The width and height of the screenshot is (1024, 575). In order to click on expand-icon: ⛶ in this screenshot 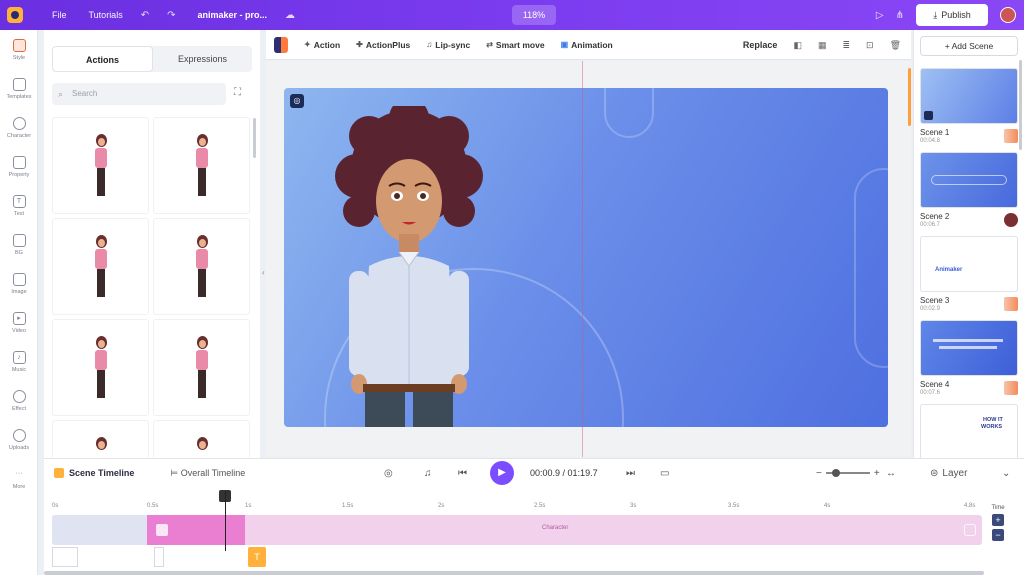, I will do `click(237, 92)`.